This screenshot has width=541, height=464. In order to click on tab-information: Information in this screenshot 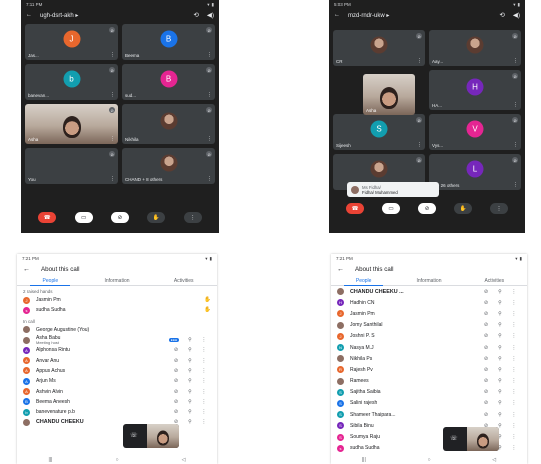, I will do `click(428, 280)`.